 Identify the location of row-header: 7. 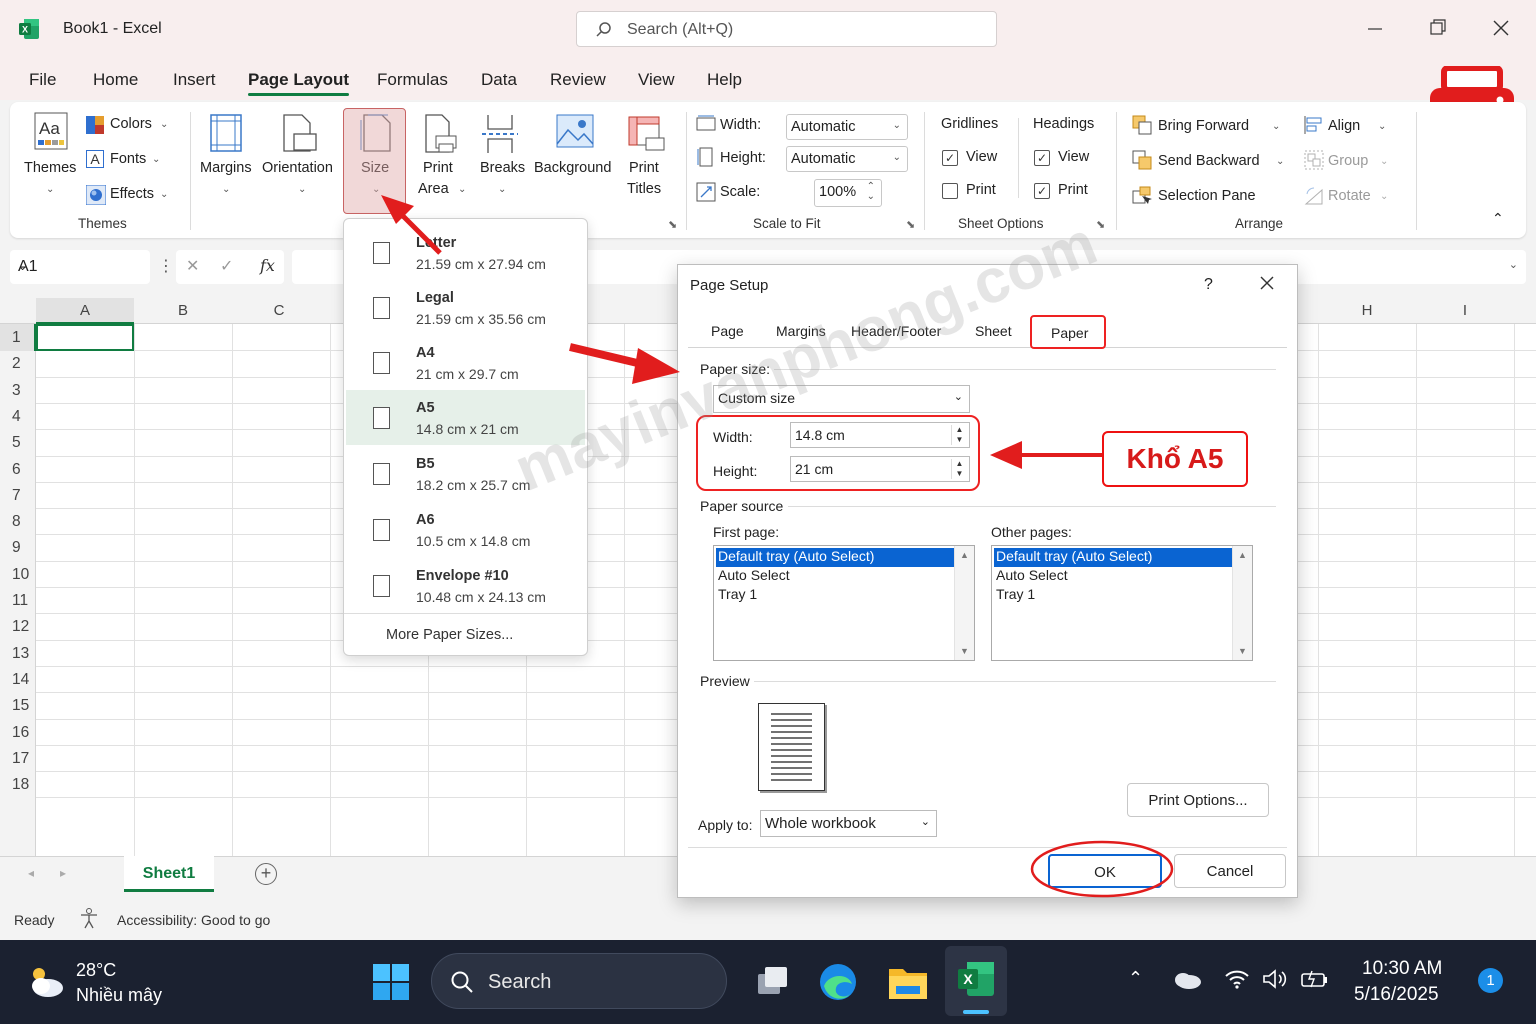
(18, 496).